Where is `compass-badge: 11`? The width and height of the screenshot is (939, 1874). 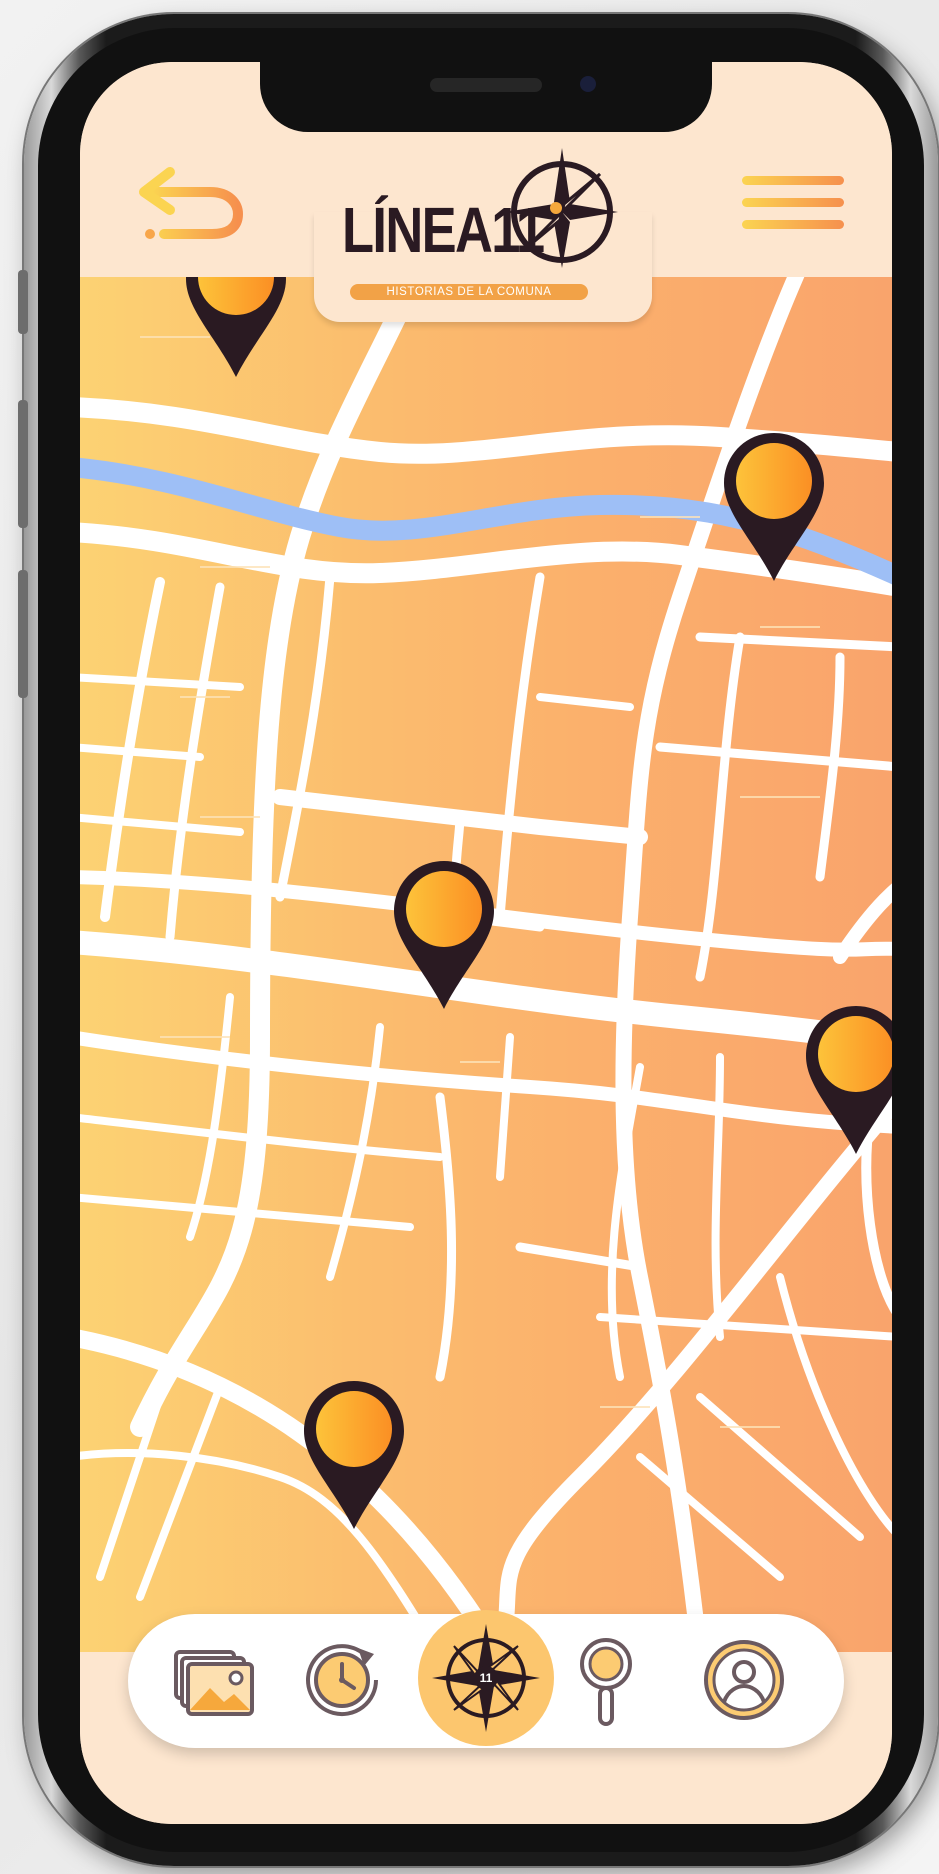 compass-badge: 11 is located at coordinates (486, 1678).